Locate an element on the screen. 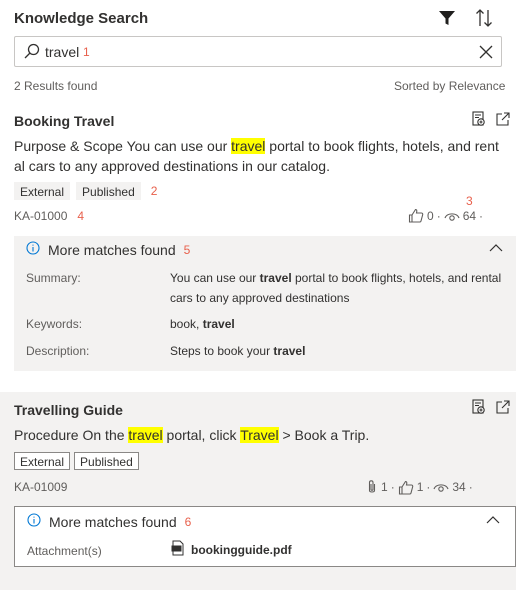 This screenshot has width=516, height=590. snippet-text: Purpose & Scope You can use our is located at coordinates (123, 146).